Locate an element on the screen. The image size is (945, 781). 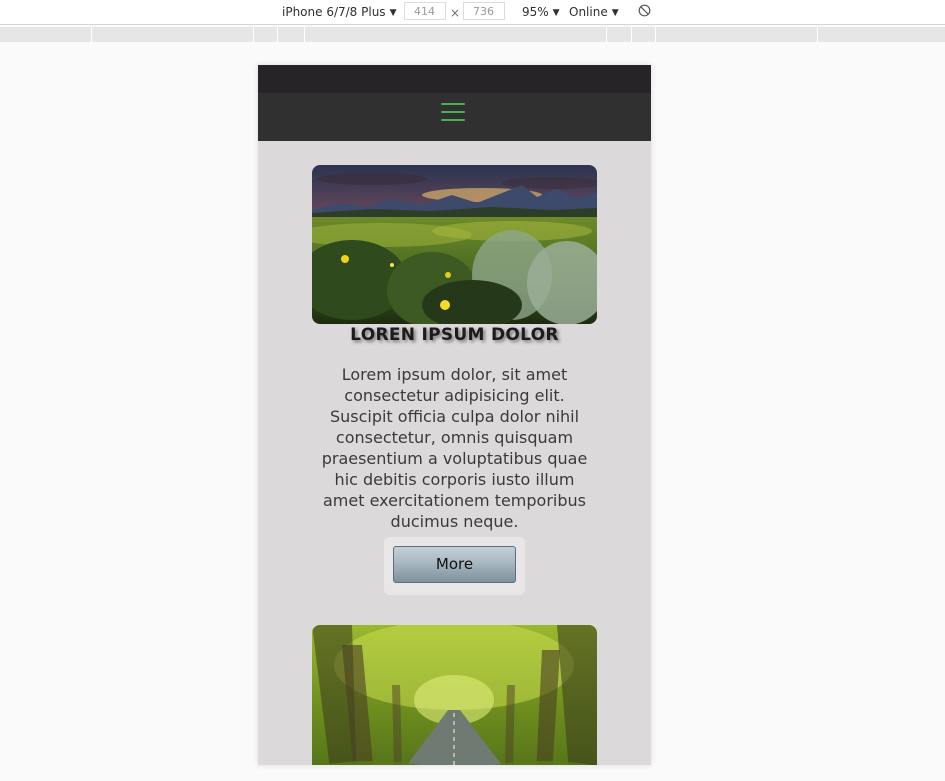
device-select: iPhone 6/7/8 Plus ▼ is located at coordinates (339, 13).